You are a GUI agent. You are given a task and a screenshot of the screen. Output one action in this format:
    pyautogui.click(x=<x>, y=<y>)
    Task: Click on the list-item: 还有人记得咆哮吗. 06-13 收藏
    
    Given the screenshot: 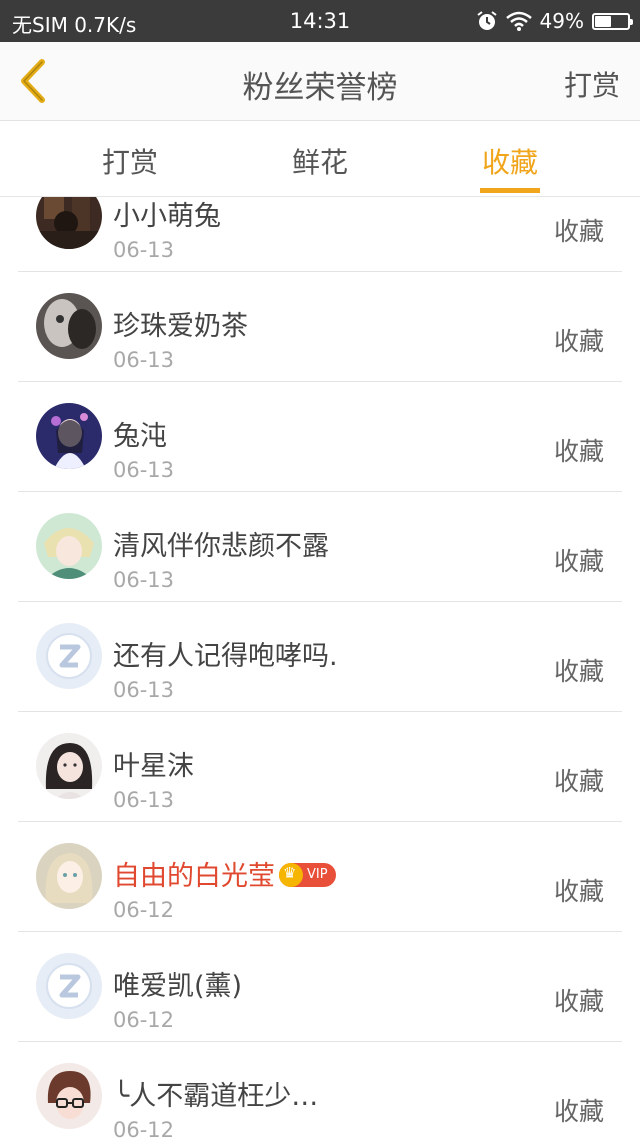 What is the action you would take?
    pyautogui.click(x=320, y=657)
    